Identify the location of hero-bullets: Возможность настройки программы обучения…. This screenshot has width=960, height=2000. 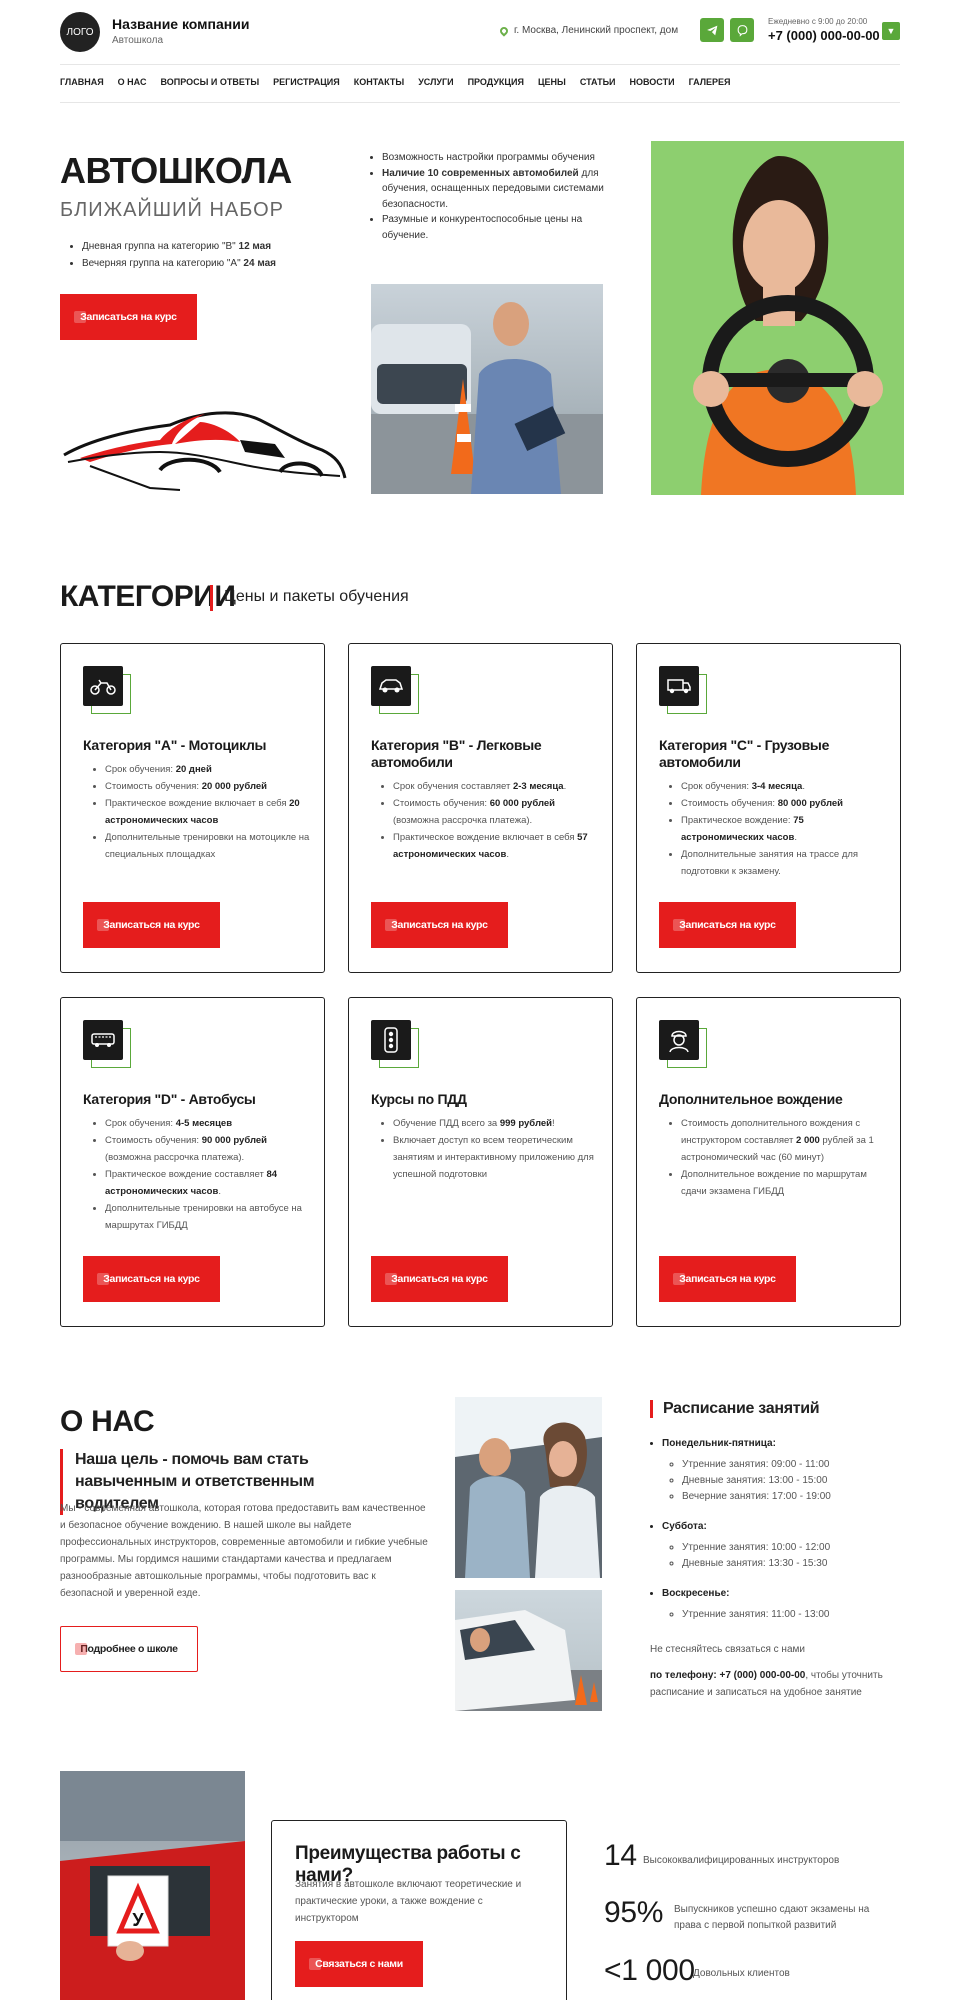
(494, 196).